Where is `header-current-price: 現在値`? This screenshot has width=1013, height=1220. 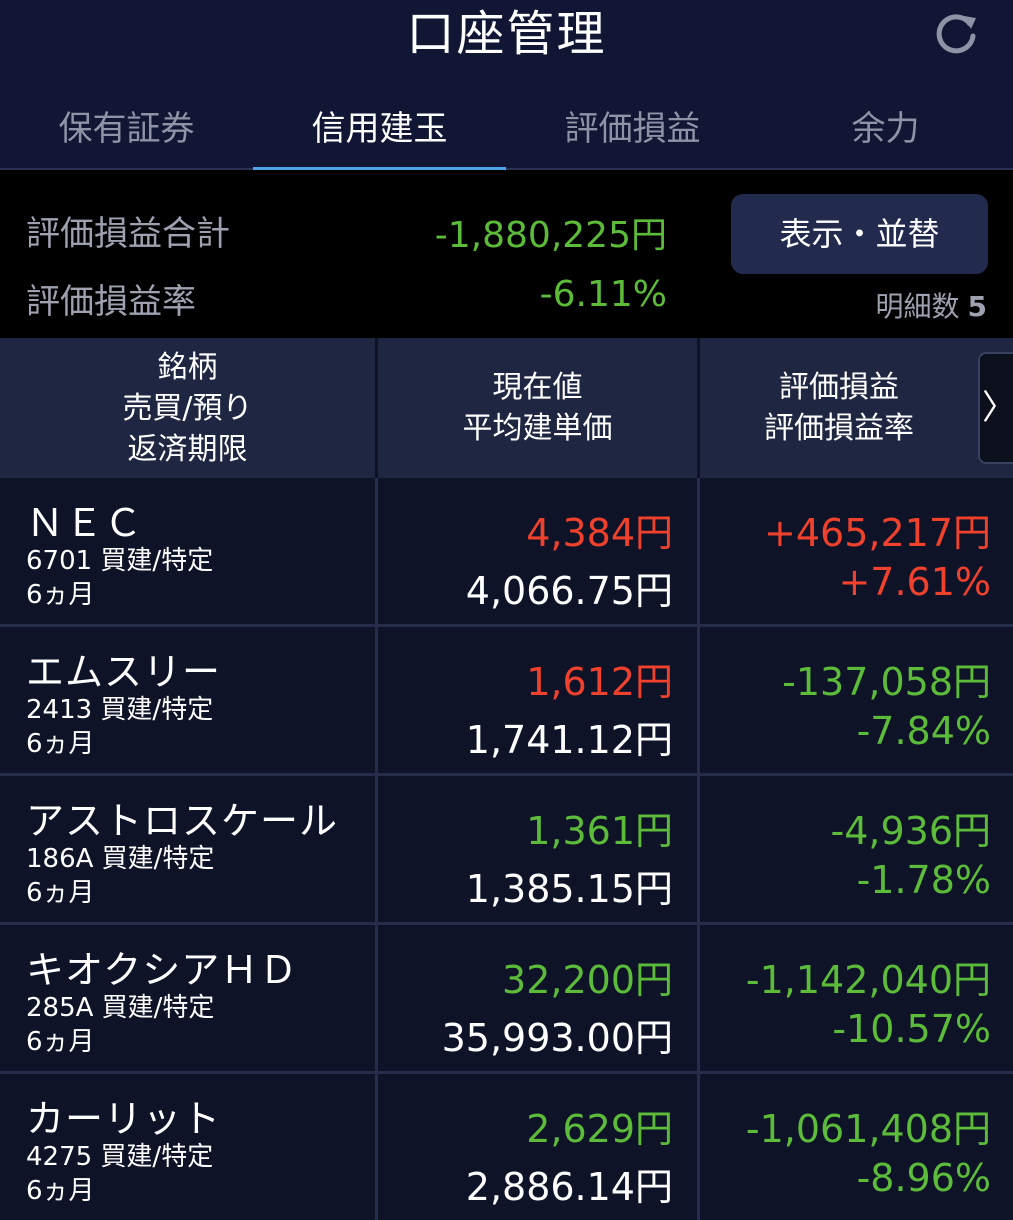
header-current-price: 現在値 is located at coordinates (537, 387).